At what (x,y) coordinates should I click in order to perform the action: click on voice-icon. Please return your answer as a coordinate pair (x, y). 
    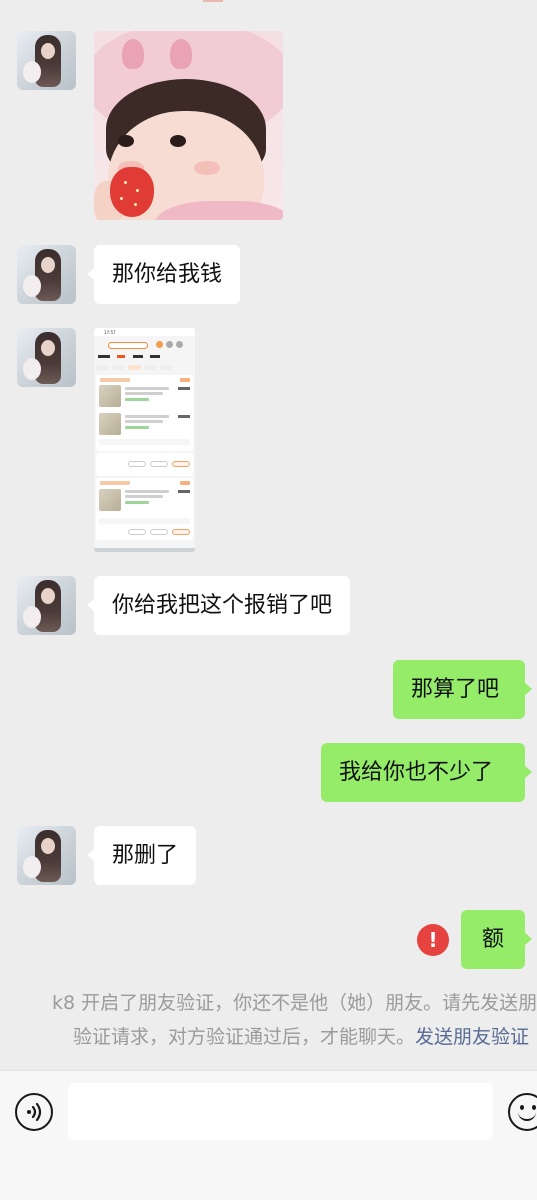
    Looking at the image, I should click on (34, 1112).